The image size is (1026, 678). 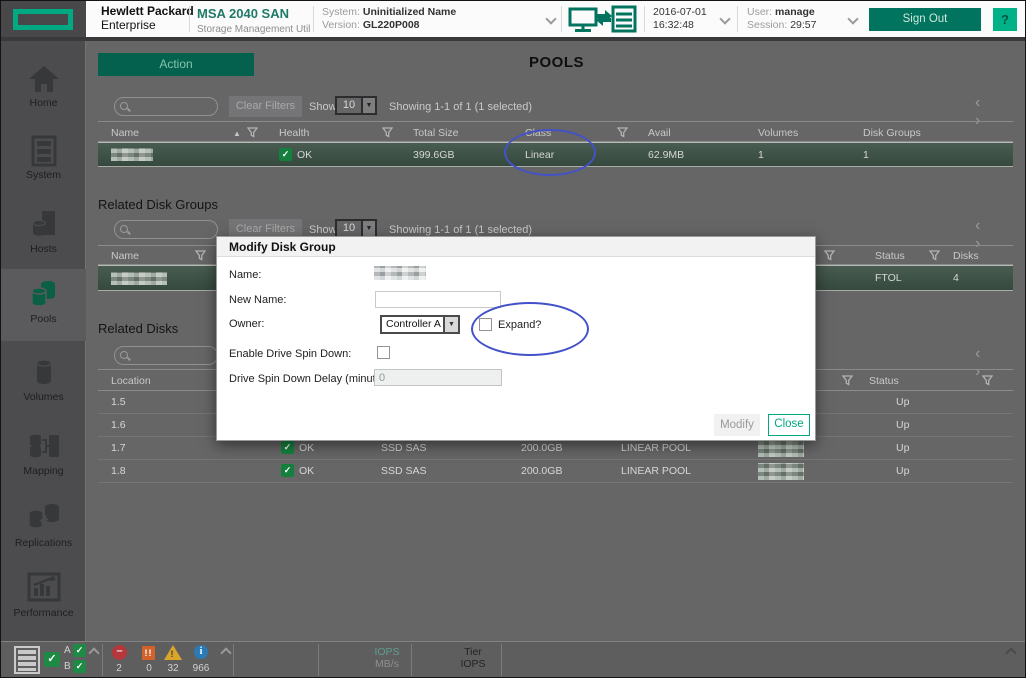 I want to click on sidebar-item-label: Volumes, so click(x=43, y=397).